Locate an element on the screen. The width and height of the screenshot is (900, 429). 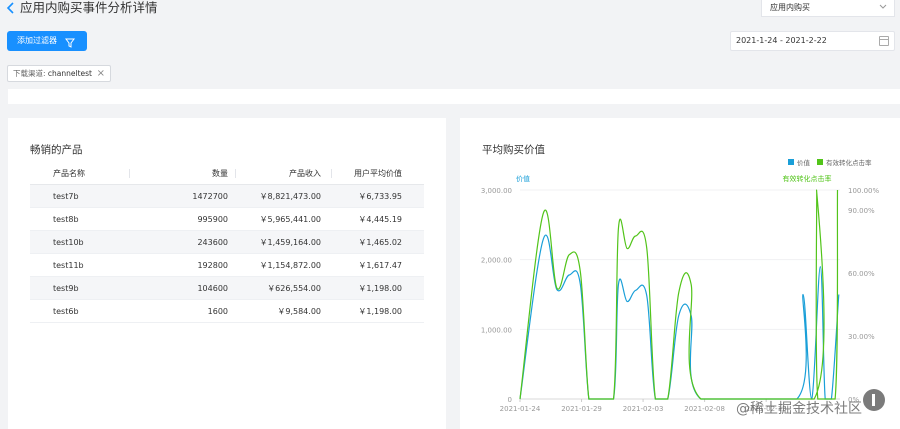
y-left-tick-label: 2,000.00 is located at coordinates (496, 261).